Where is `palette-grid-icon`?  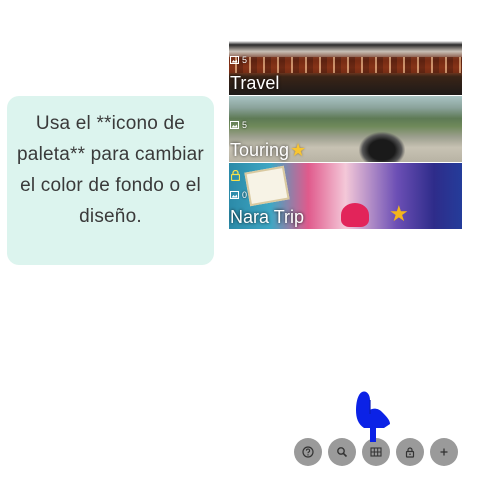
palette-grid-icon is located at coordinates (376, 452).